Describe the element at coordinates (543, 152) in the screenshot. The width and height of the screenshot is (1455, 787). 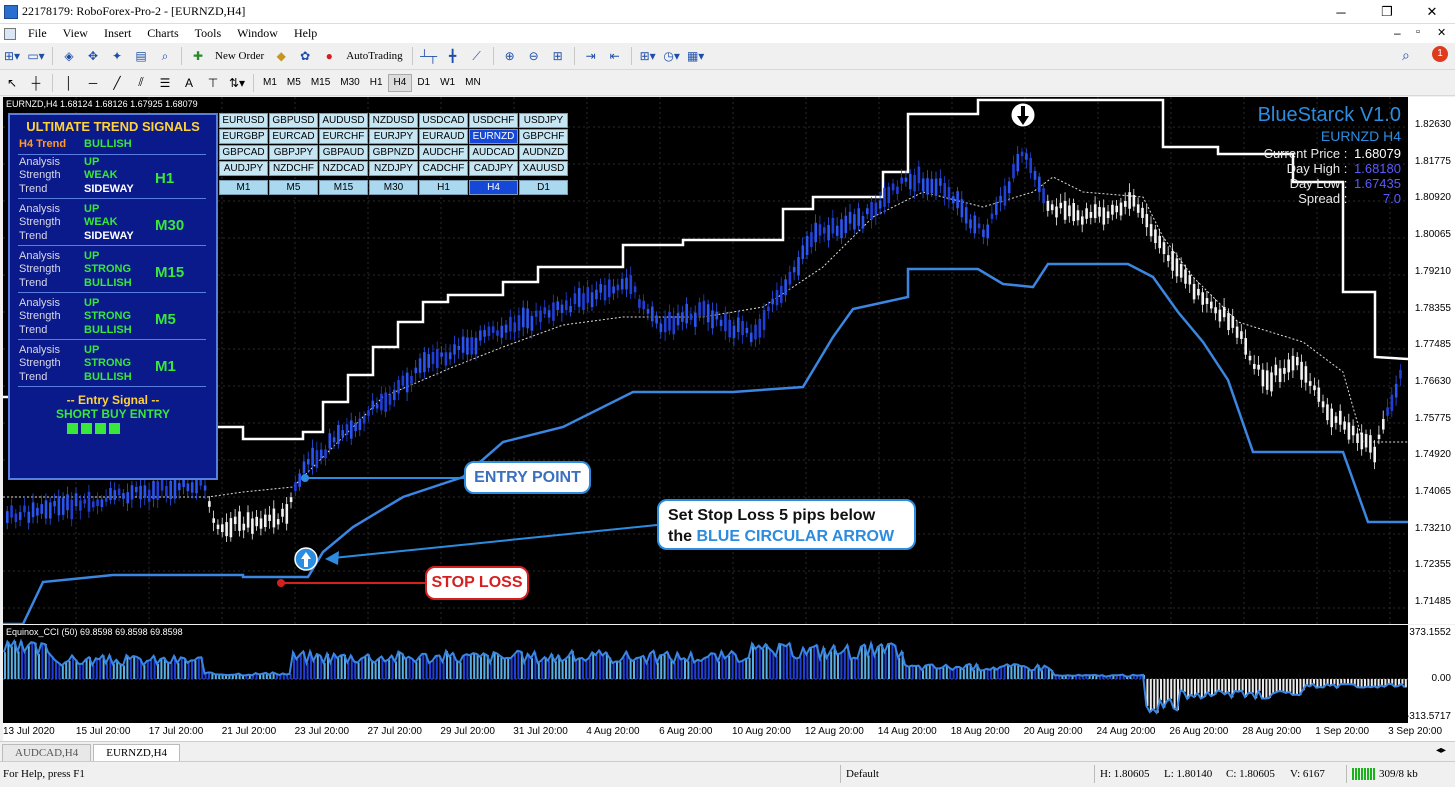
I see `symbol-button-audnzd: AUDNZD` at that location.